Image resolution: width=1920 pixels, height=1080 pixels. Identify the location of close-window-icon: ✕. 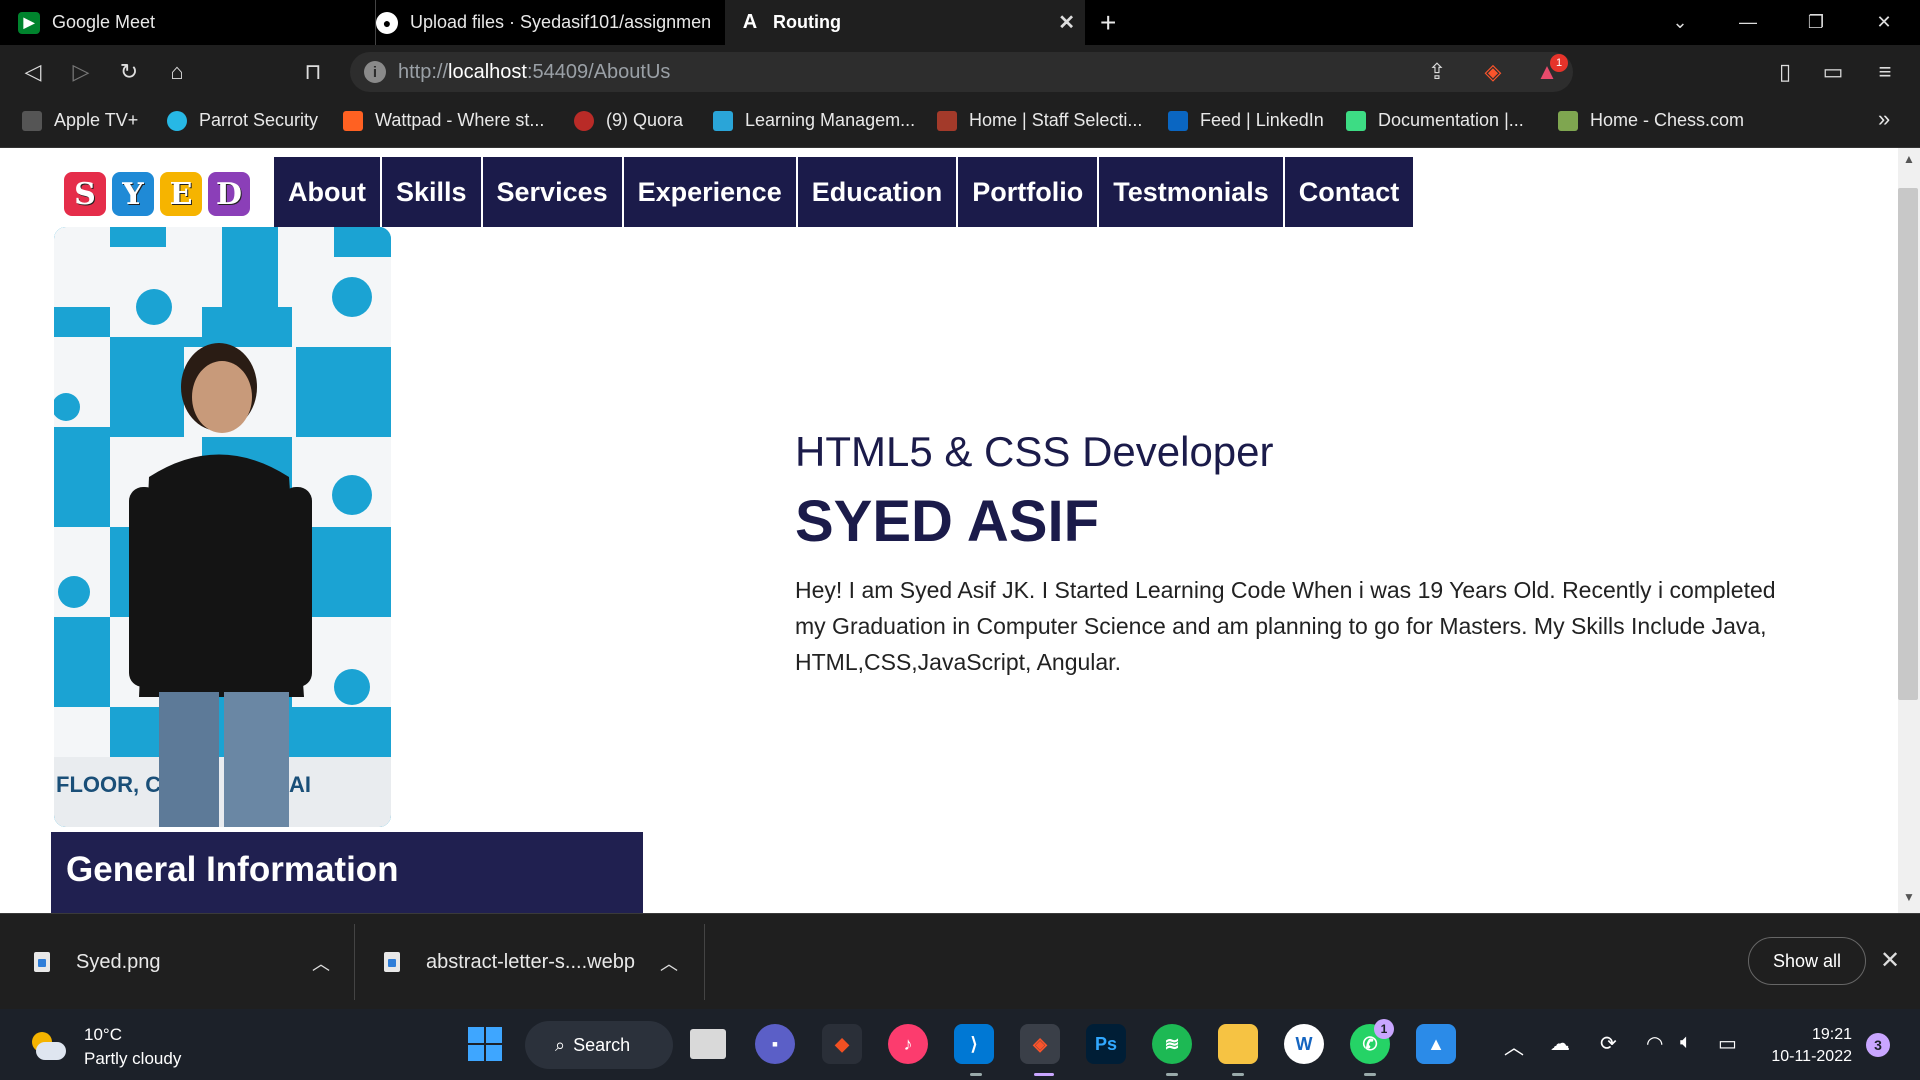
(1884, 22).